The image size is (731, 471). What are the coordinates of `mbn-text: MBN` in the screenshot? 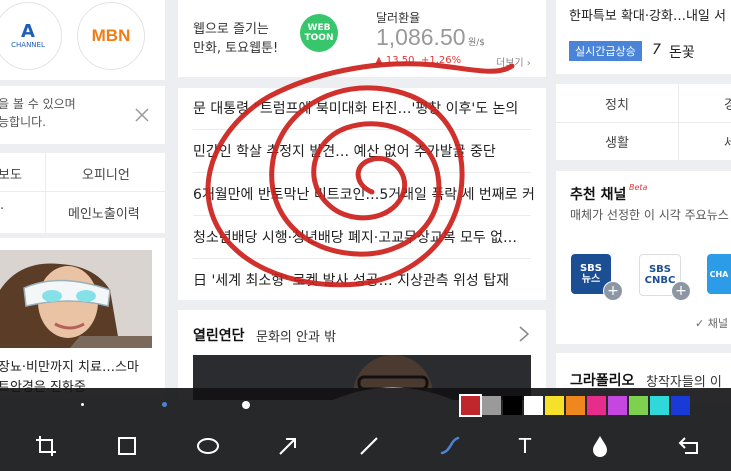 It's located at (111, 35).